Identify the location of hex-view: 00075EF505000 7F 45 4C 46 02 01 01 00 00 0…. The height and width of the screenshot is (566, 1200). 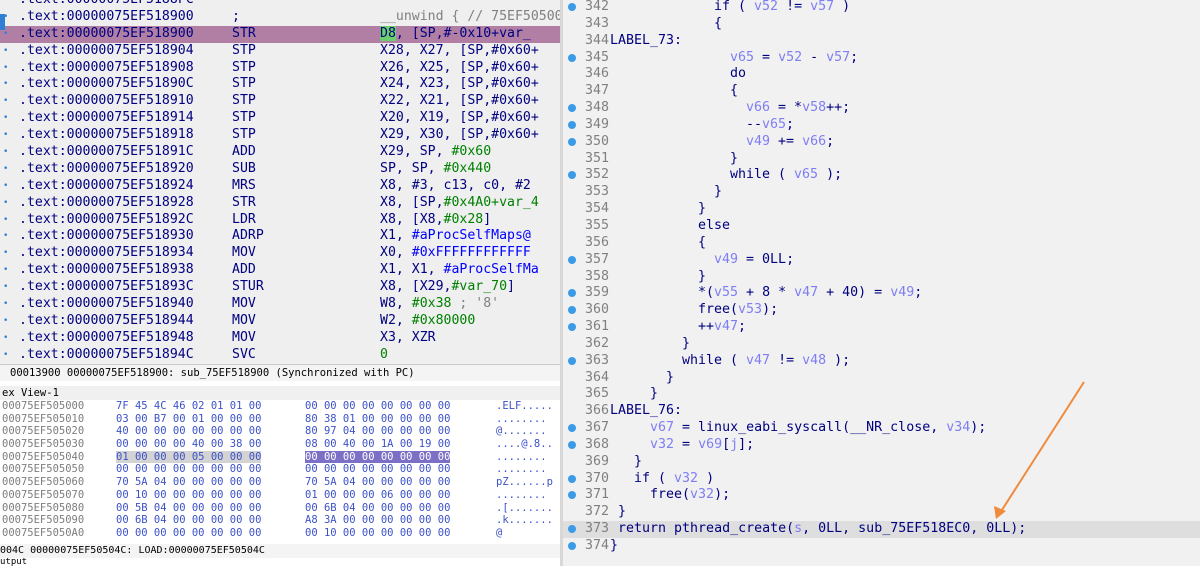
(280, 471).